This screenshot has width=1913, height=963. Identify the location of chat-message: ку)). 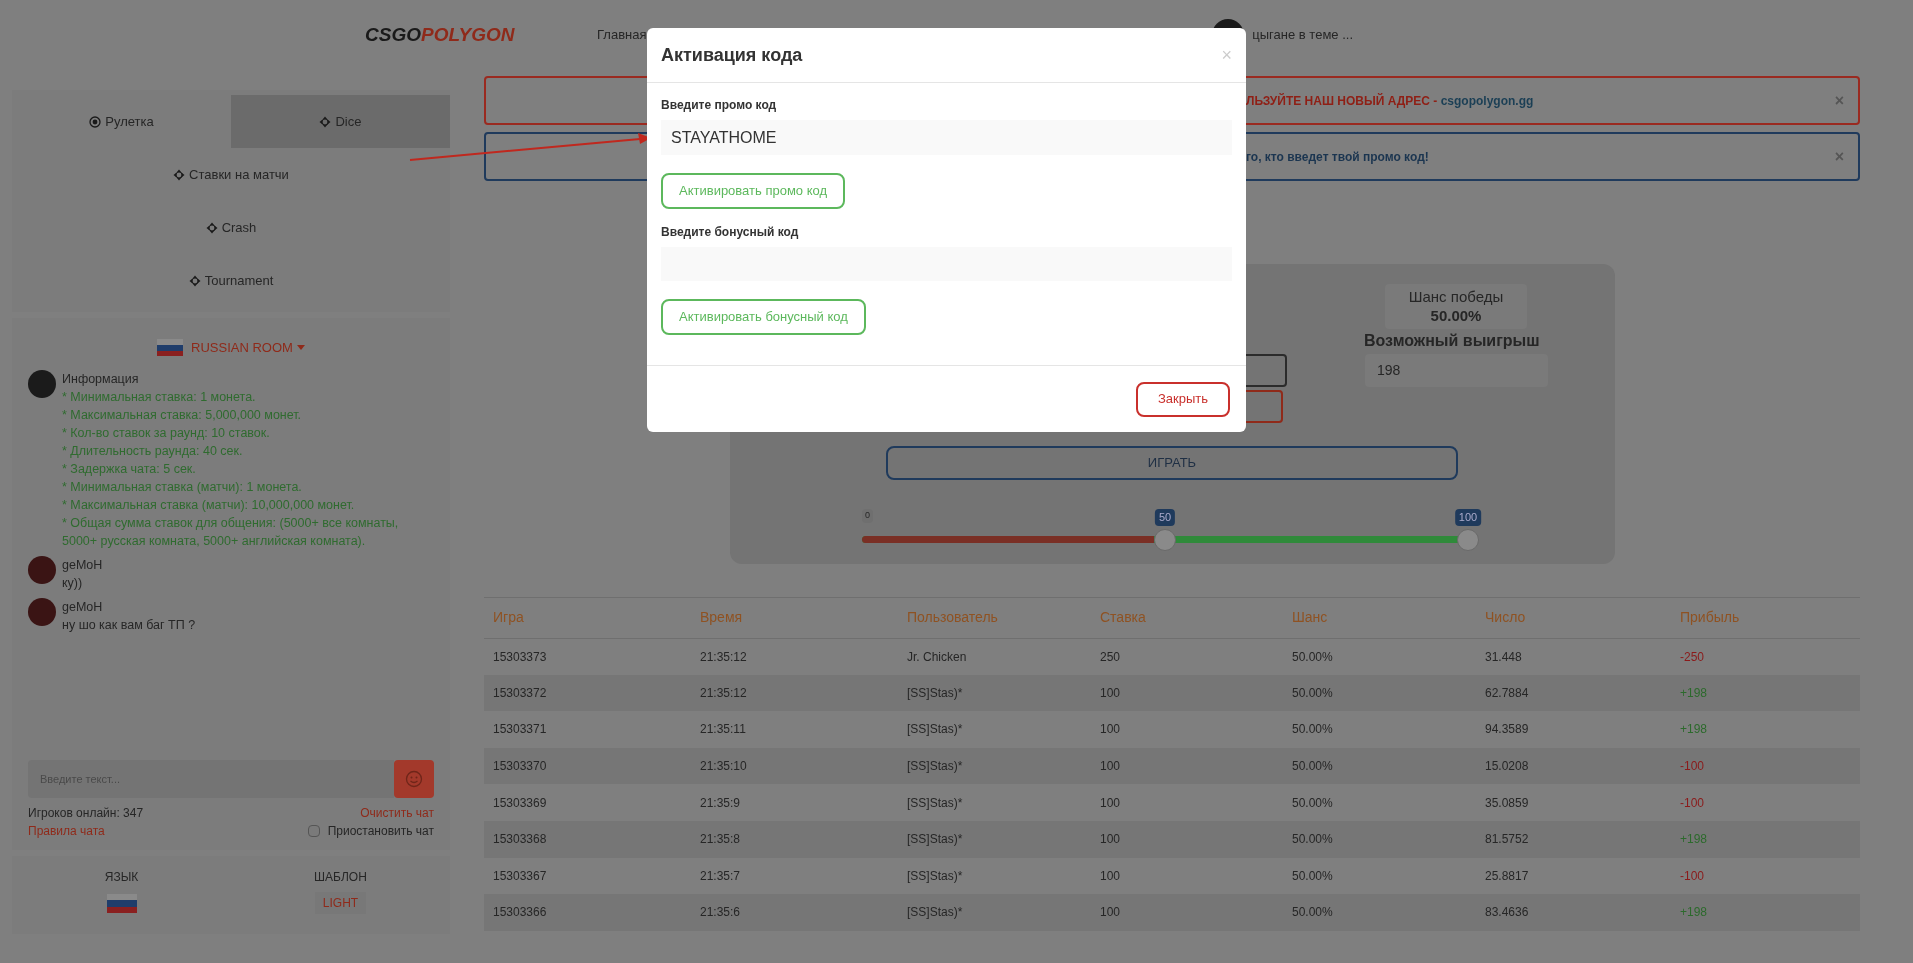
(73, 583).